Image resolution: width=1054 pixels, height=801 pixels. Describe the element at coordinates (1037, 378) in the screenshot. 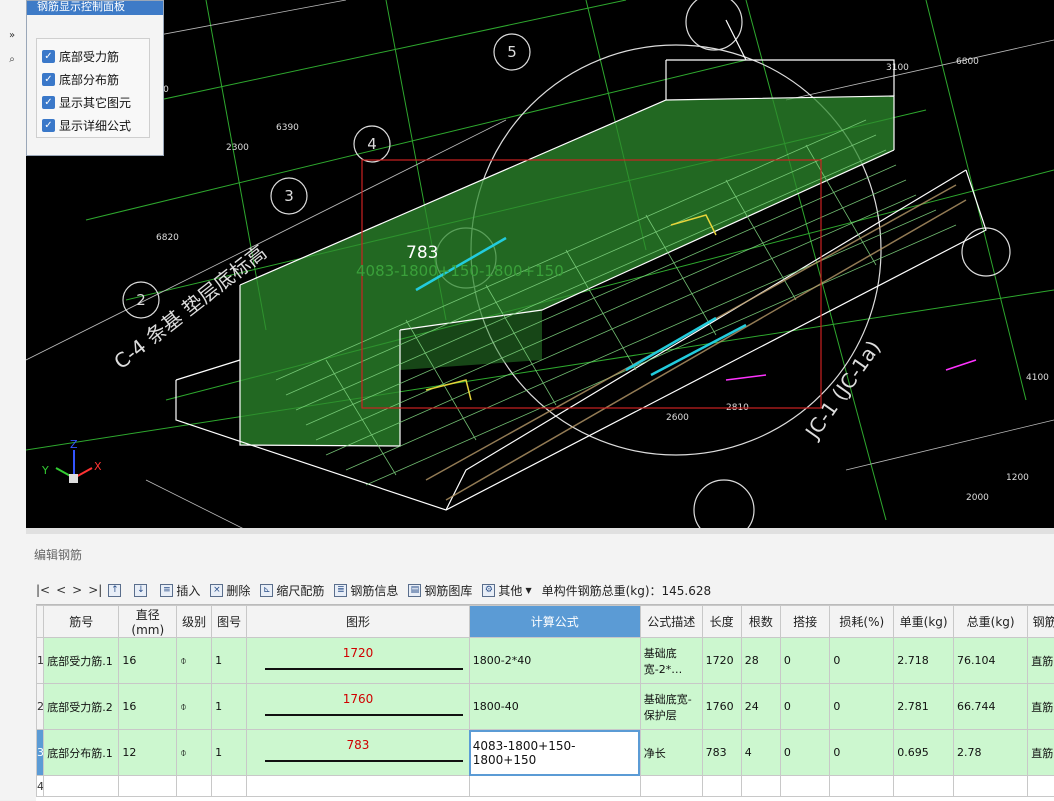

I see `svg-text: 4100` at that location.